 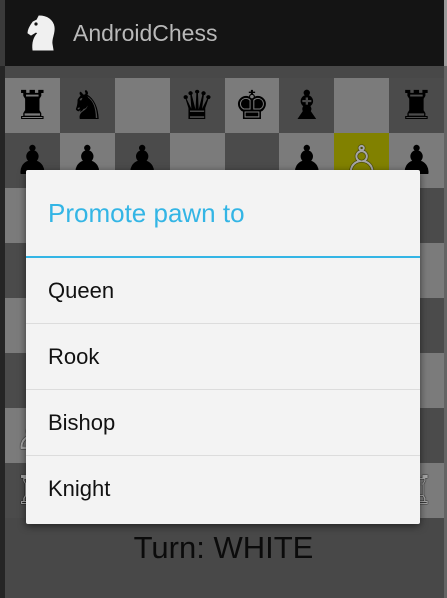 What do you see at coordinates (224, 33) in the screenshot?
I see `action-bar: AndroidChess` at bounding box center [224, 33].